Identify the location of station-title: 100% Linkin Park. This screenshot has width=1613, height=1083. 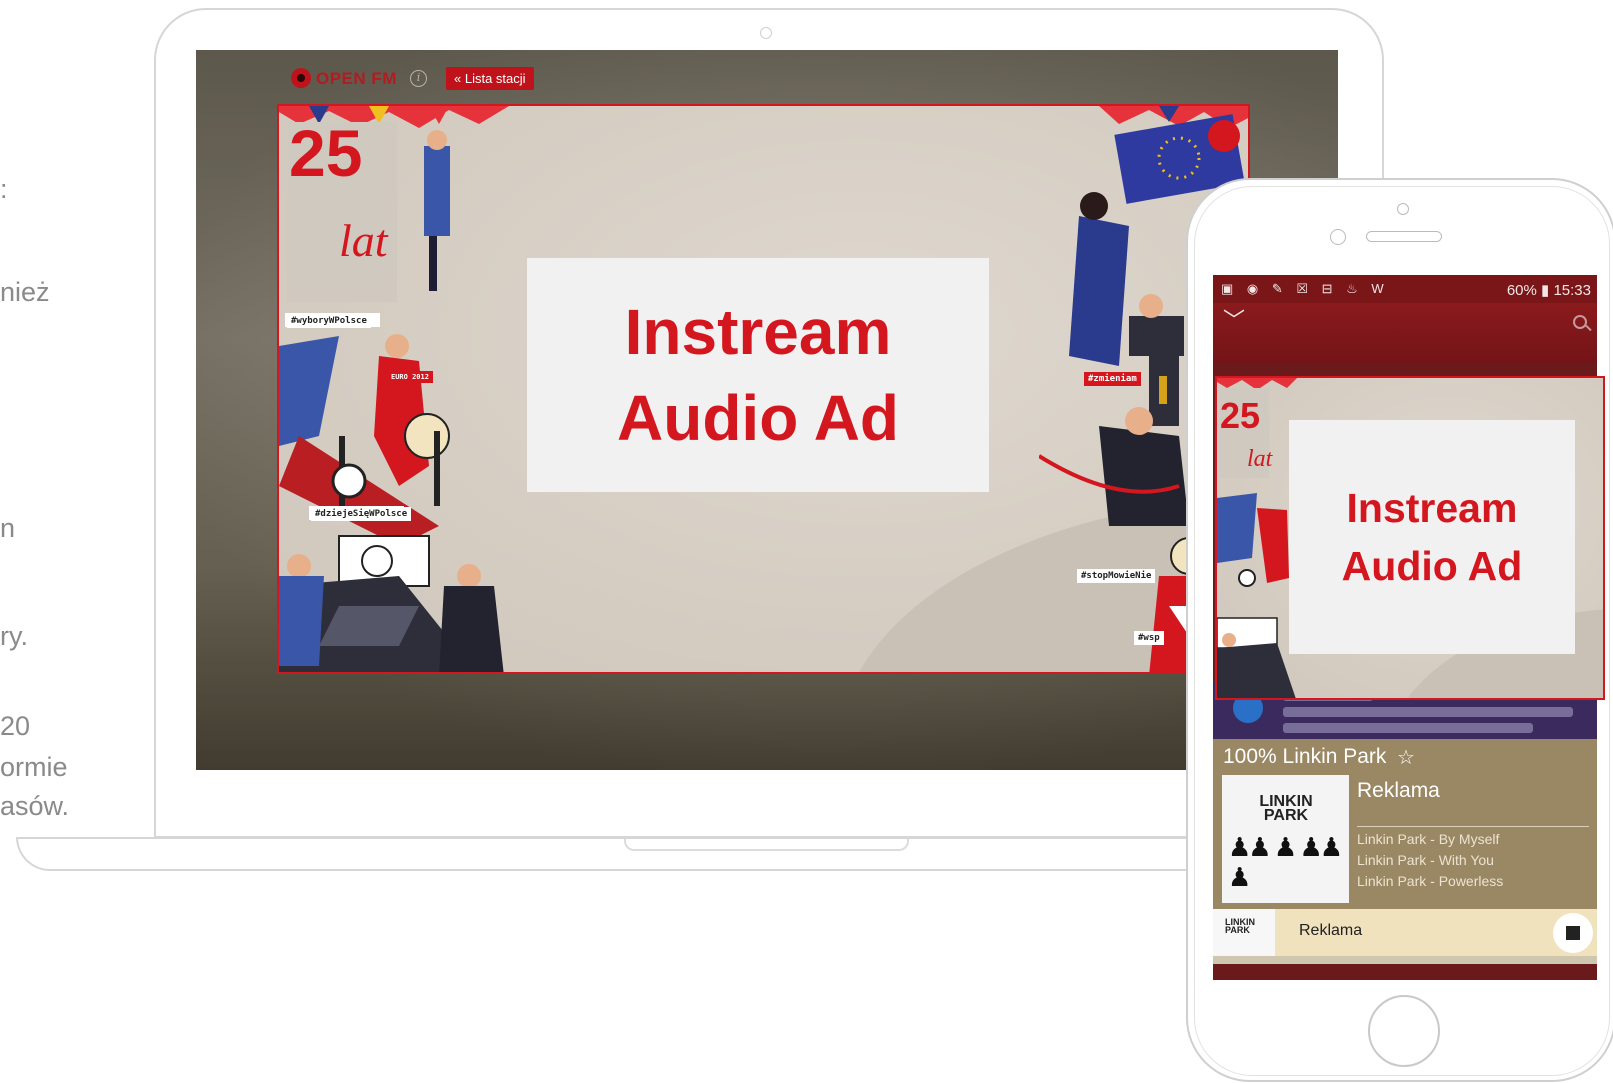
(1304, 757).